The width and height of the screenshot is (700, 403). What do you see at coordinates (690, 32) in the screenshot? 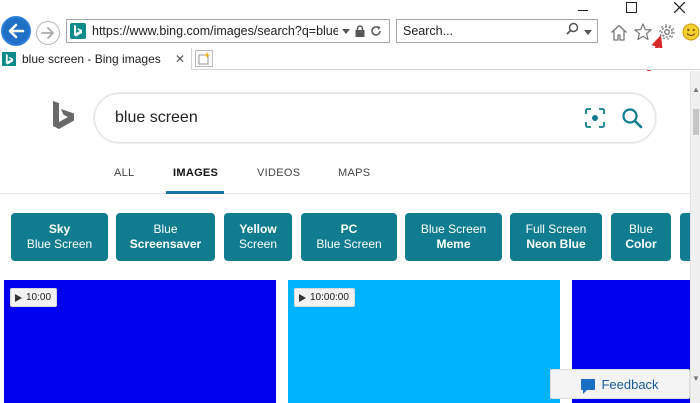
I see `smiley-icon` at bounding box center [690, 32].